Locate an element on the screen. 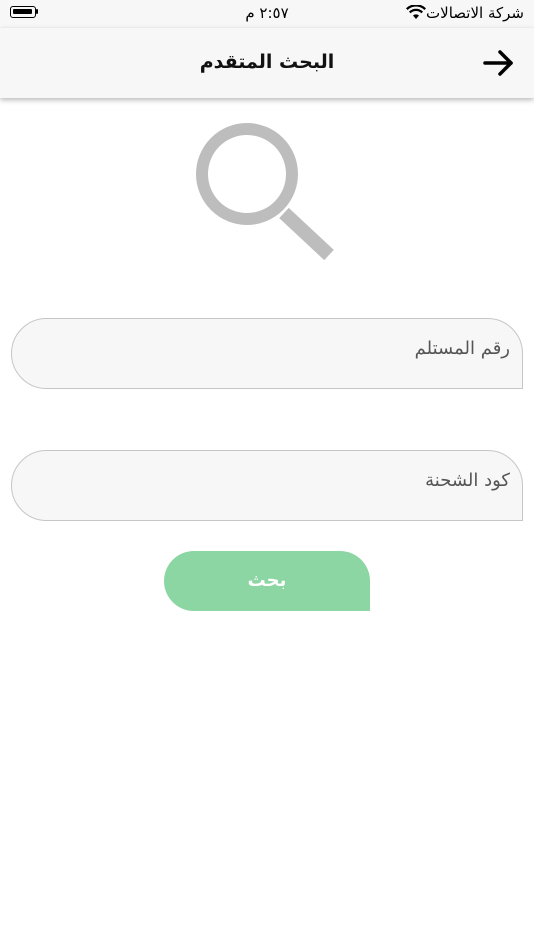 Image resolution: width=534 pixels, height=950 pixels. header-bar: البحث المتقدم is located at coordinates (267, 63).